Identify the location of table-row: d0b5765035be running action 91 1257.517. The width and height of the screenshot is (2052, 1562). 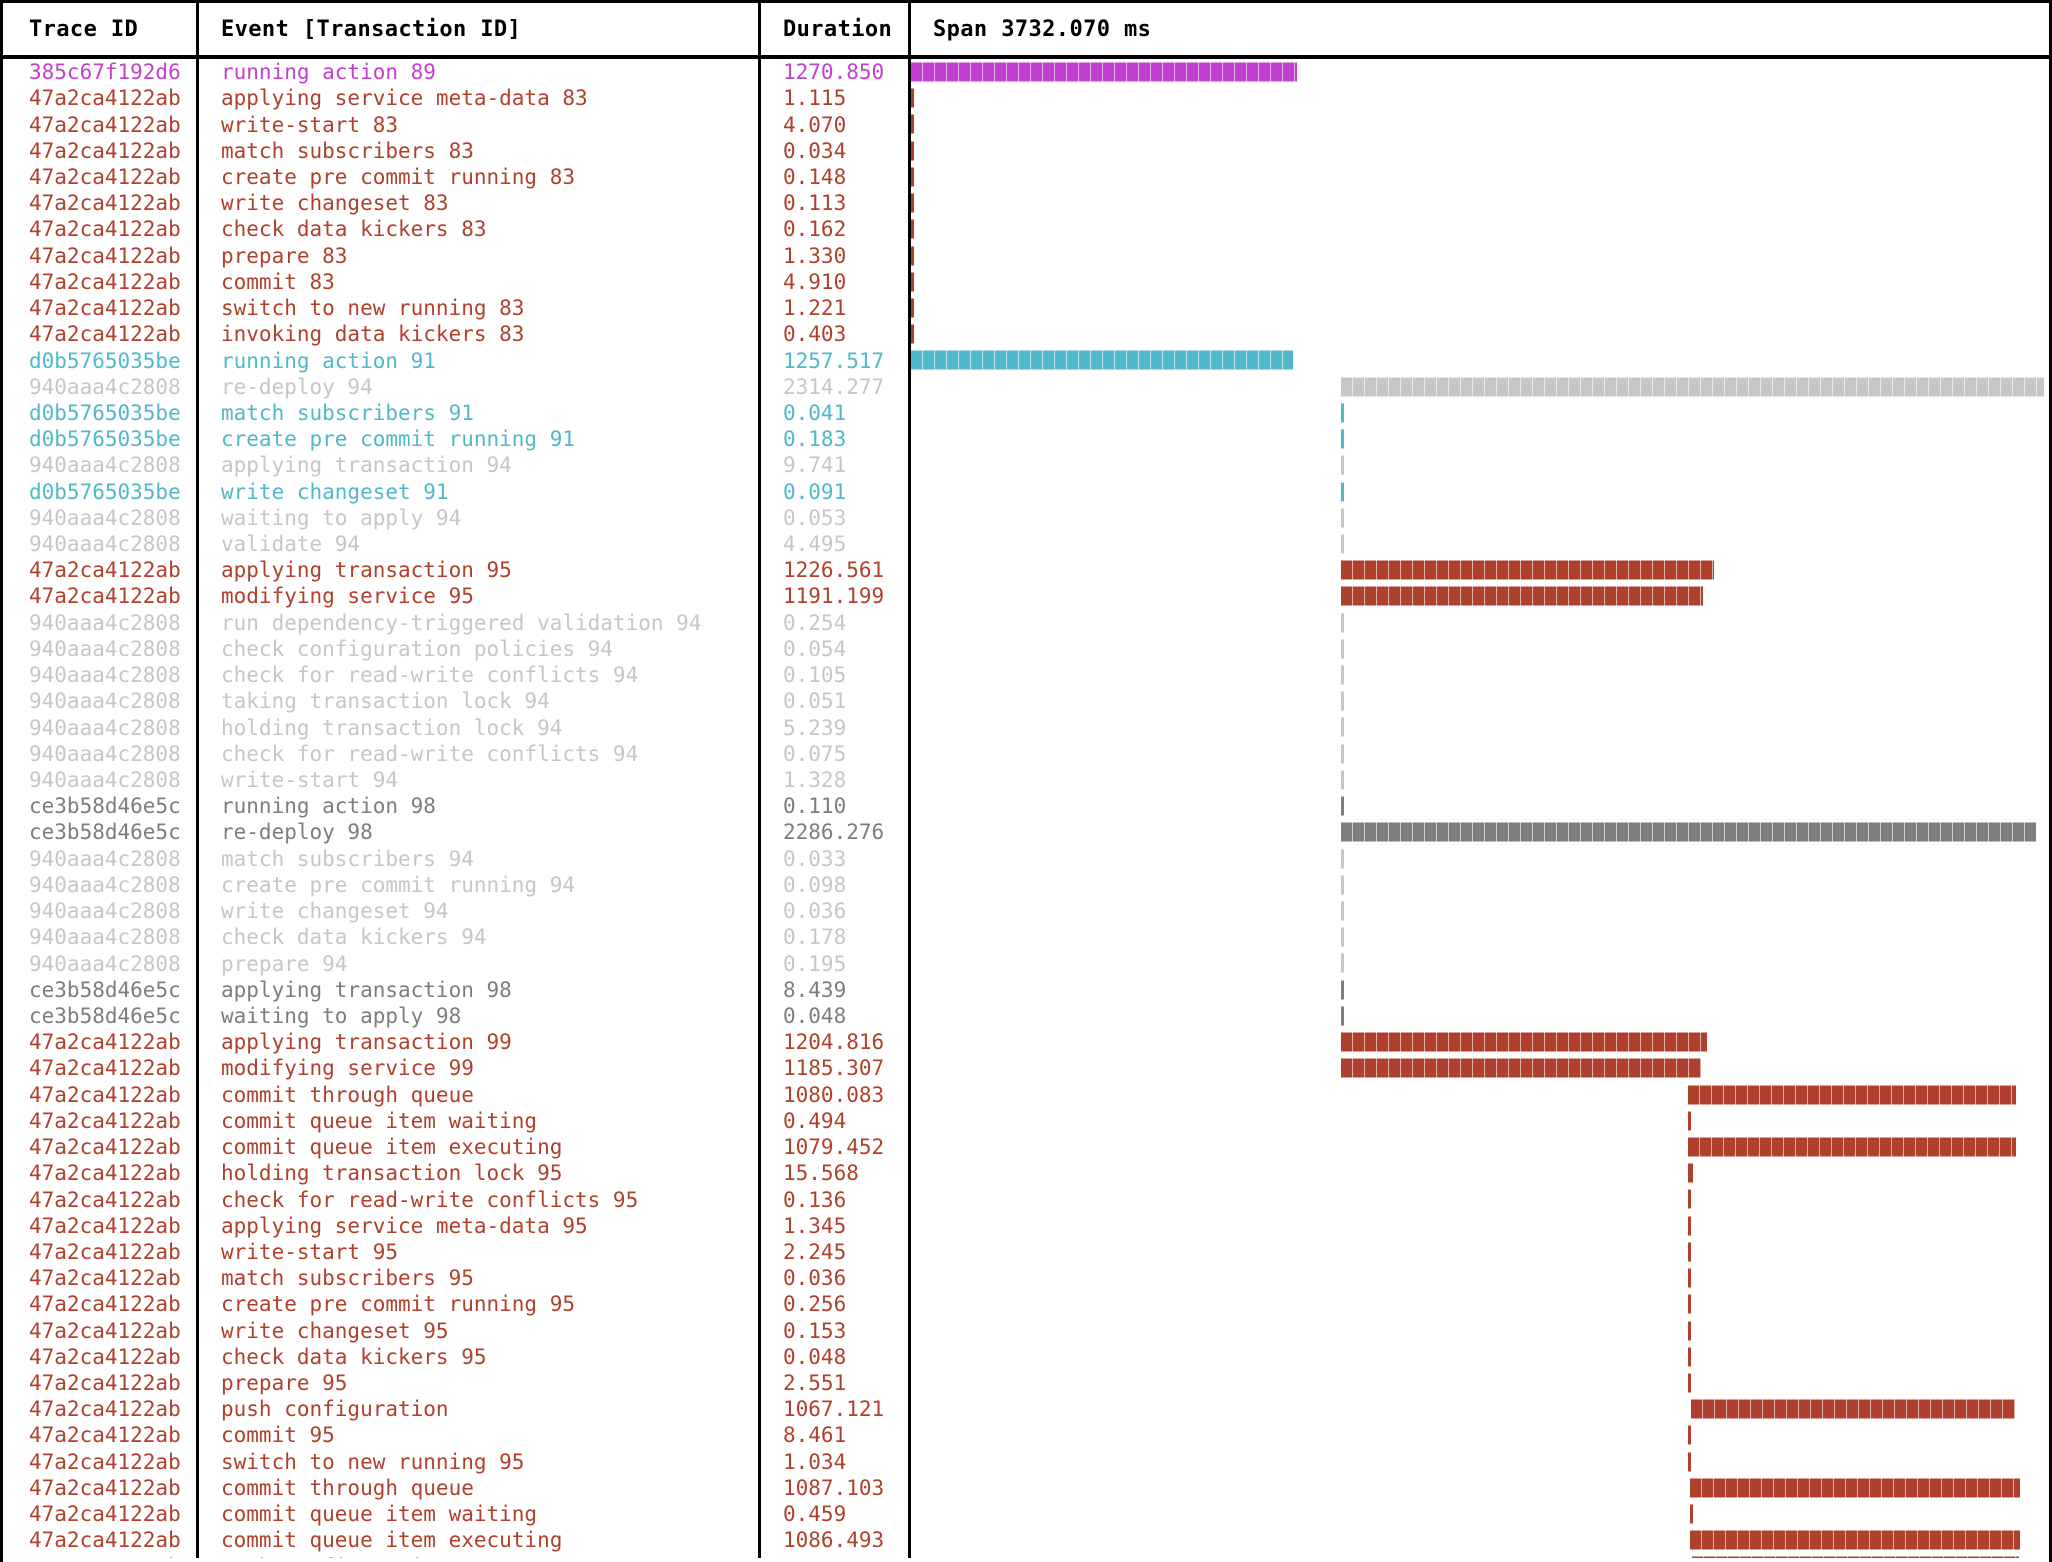
(1026, 360).